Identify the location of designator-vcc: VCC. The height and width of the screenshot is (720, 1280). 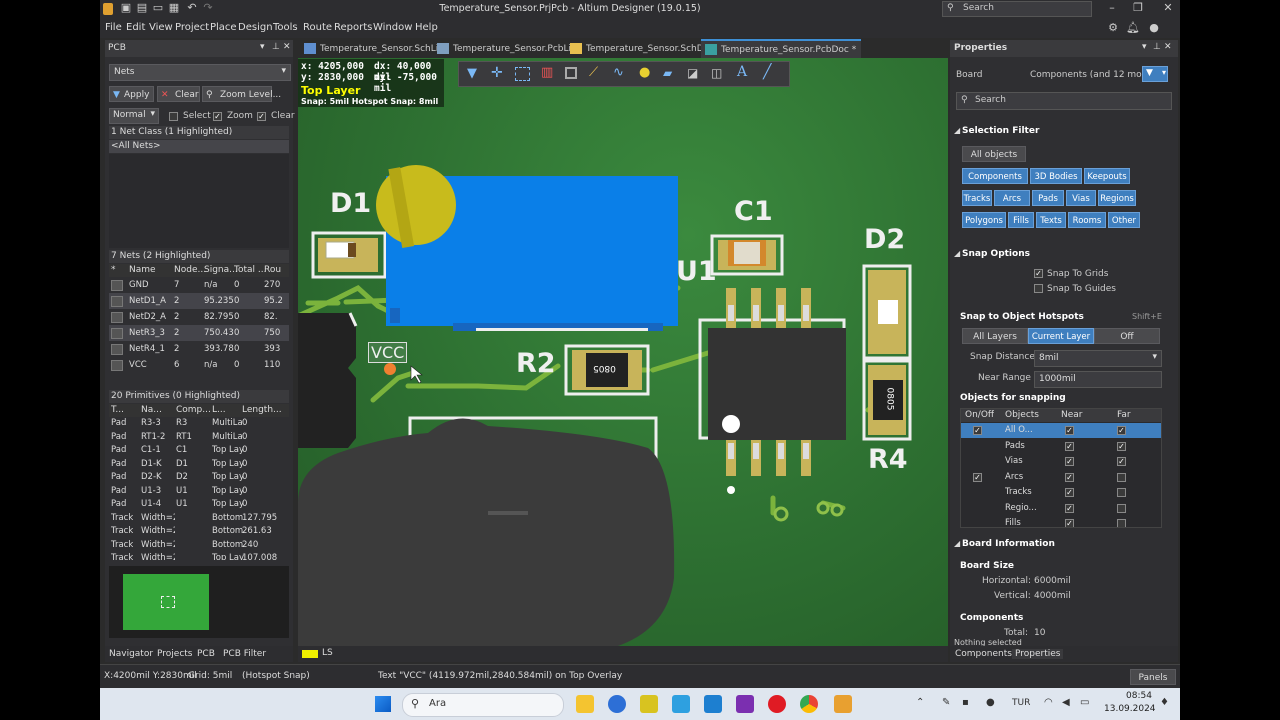
(388, 352).